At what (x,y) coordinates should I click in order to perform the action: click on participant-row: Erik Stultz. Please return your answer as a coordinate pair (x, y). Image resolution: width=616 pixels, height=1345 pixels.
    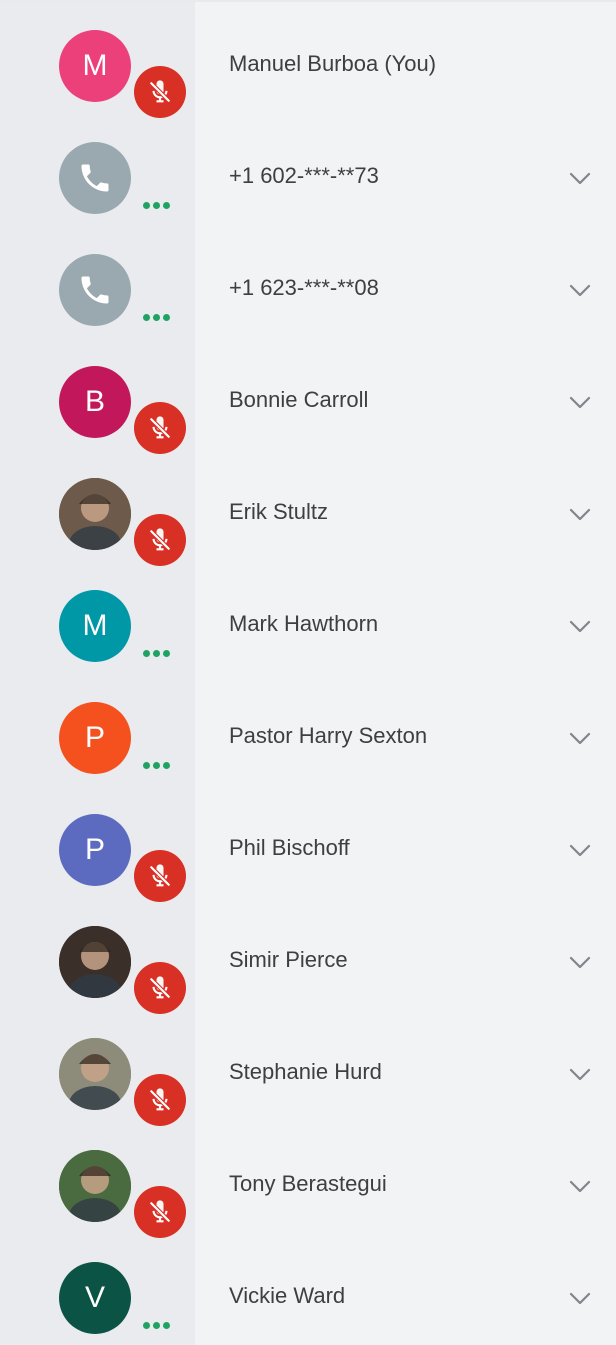
    Looking at the image, I should click on (308, 514).